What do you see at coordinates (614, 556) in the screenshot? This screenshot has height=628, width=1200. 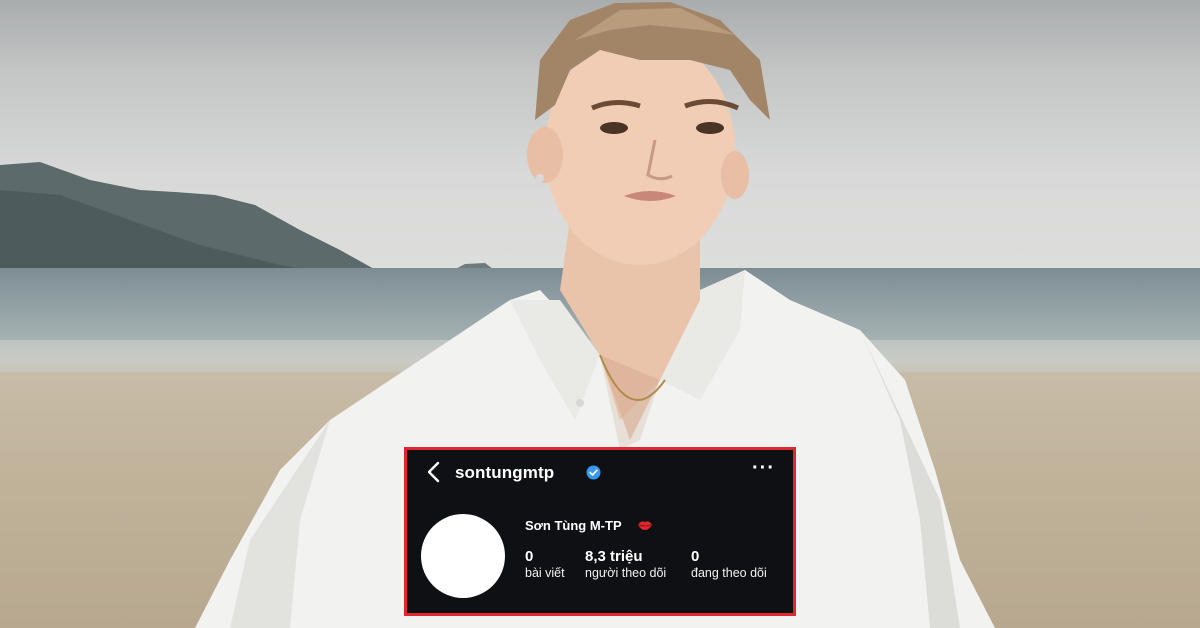 I see `stat-value: 8,3 triệu` at bounding box center [614, 556].